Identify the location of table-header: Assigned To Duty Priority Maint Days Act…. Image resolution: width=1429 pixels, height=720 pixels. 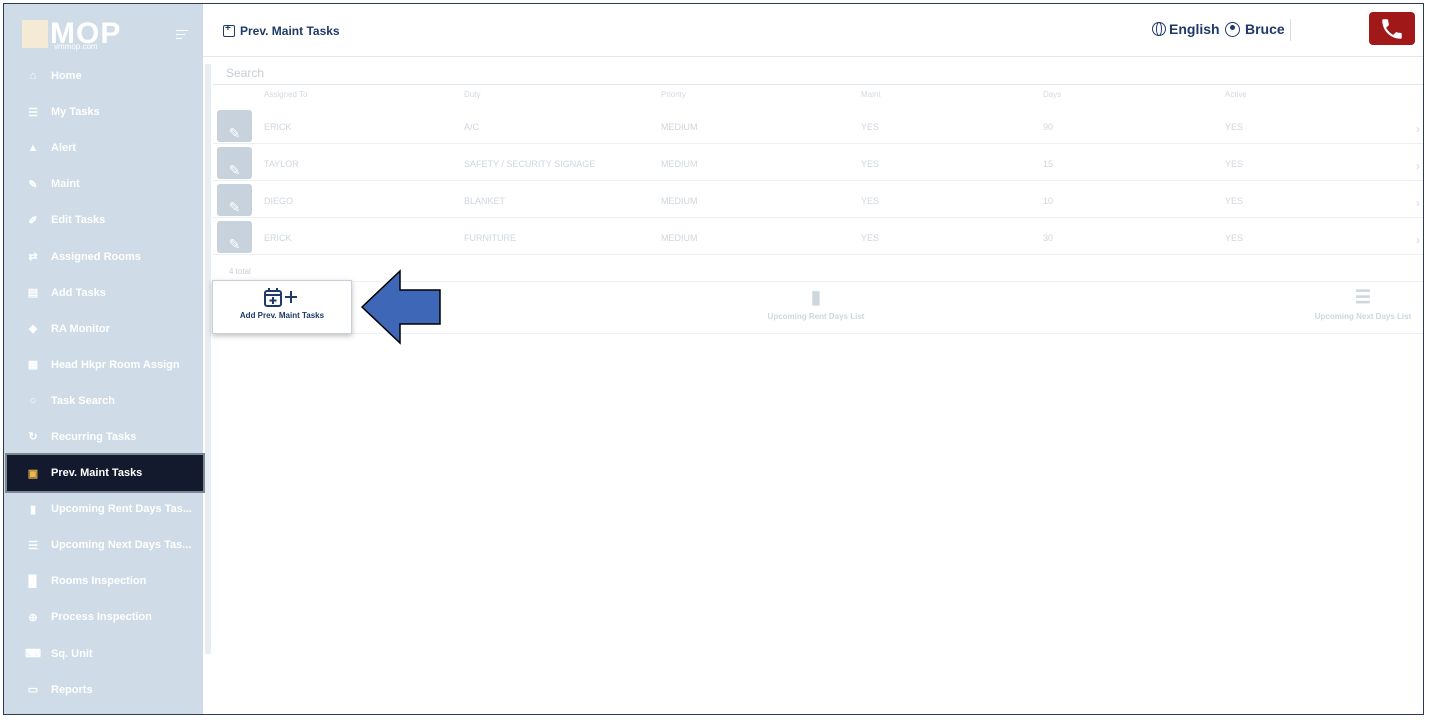
(818, 98).